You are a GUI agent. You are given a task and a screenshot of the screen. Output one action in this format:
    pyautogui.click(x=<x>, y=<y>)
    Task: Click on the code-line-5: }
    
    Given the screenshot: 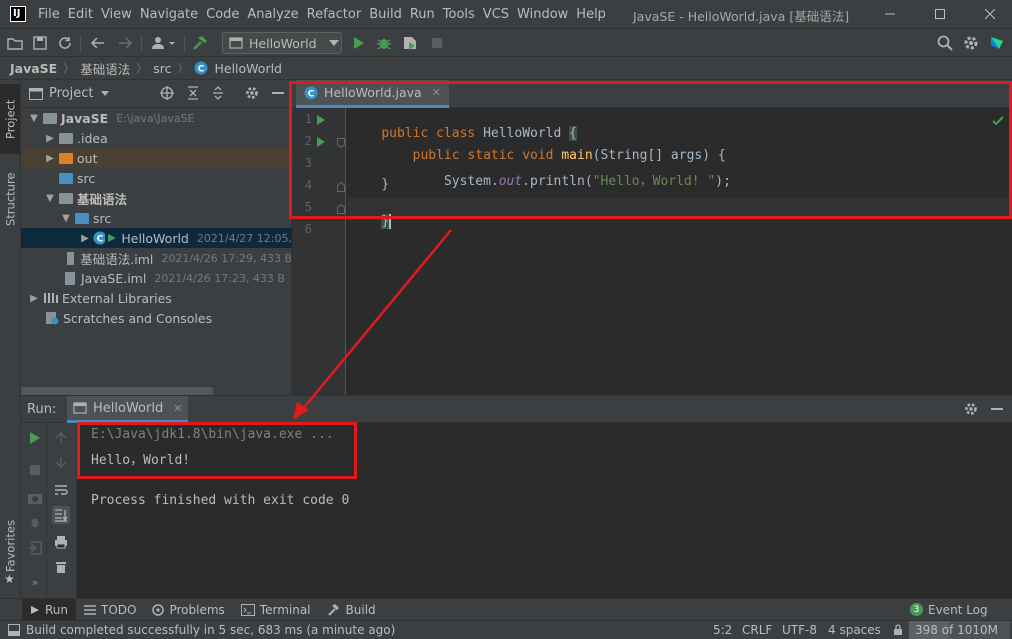 What is the action you would take?
    pyautogui.click(x=371, y=221)
    